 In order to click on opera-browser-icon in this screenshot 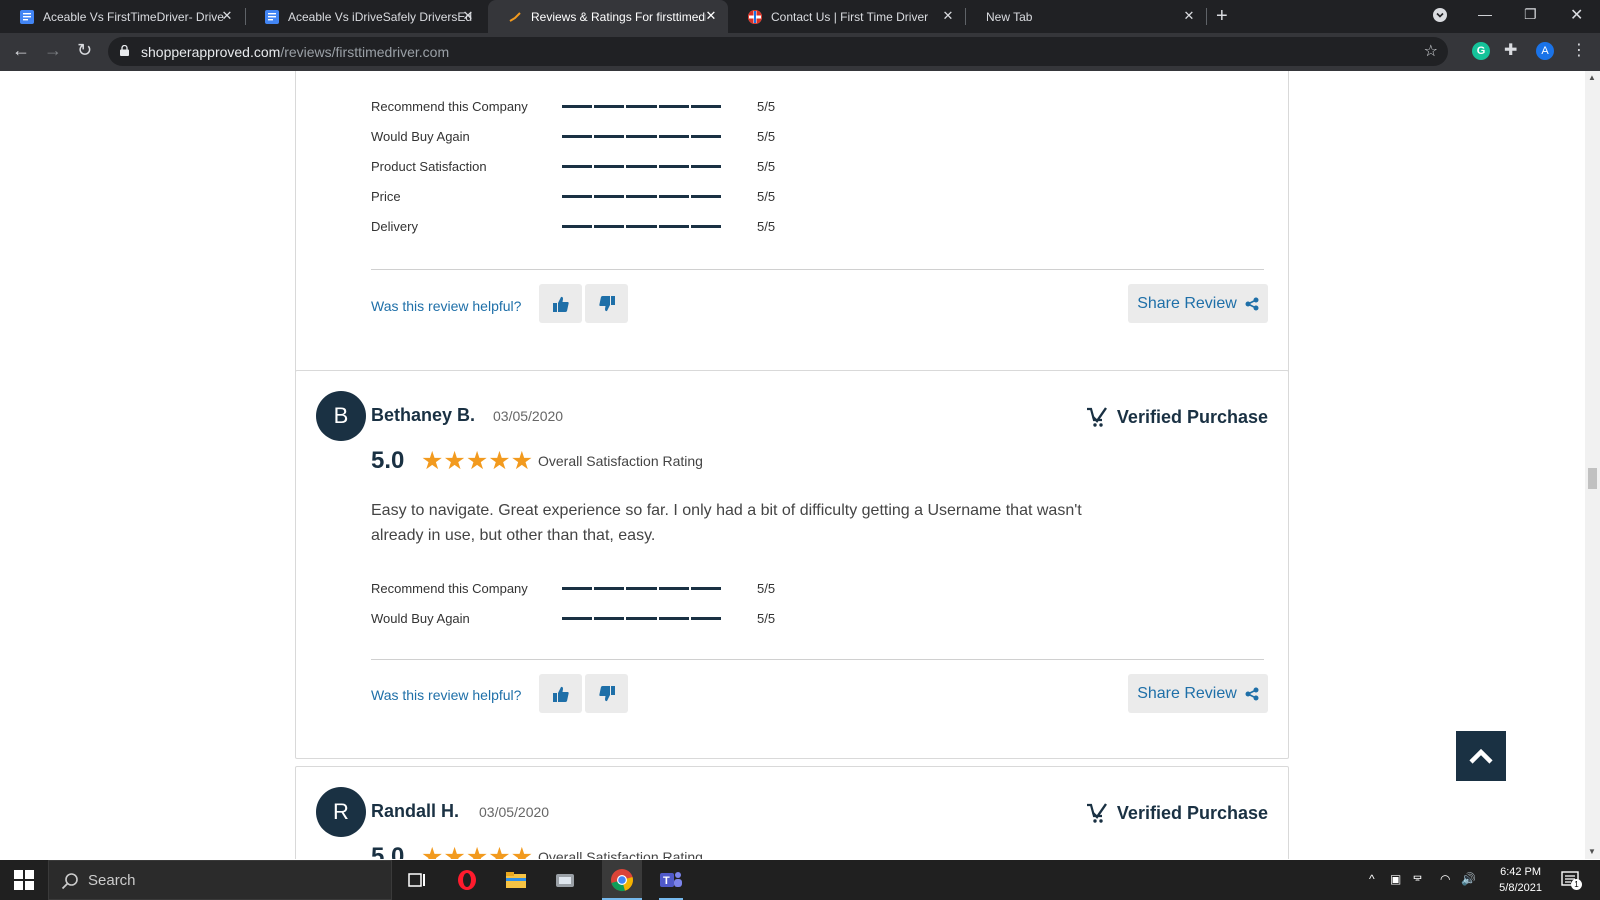, I will do `click(467, 880)`.